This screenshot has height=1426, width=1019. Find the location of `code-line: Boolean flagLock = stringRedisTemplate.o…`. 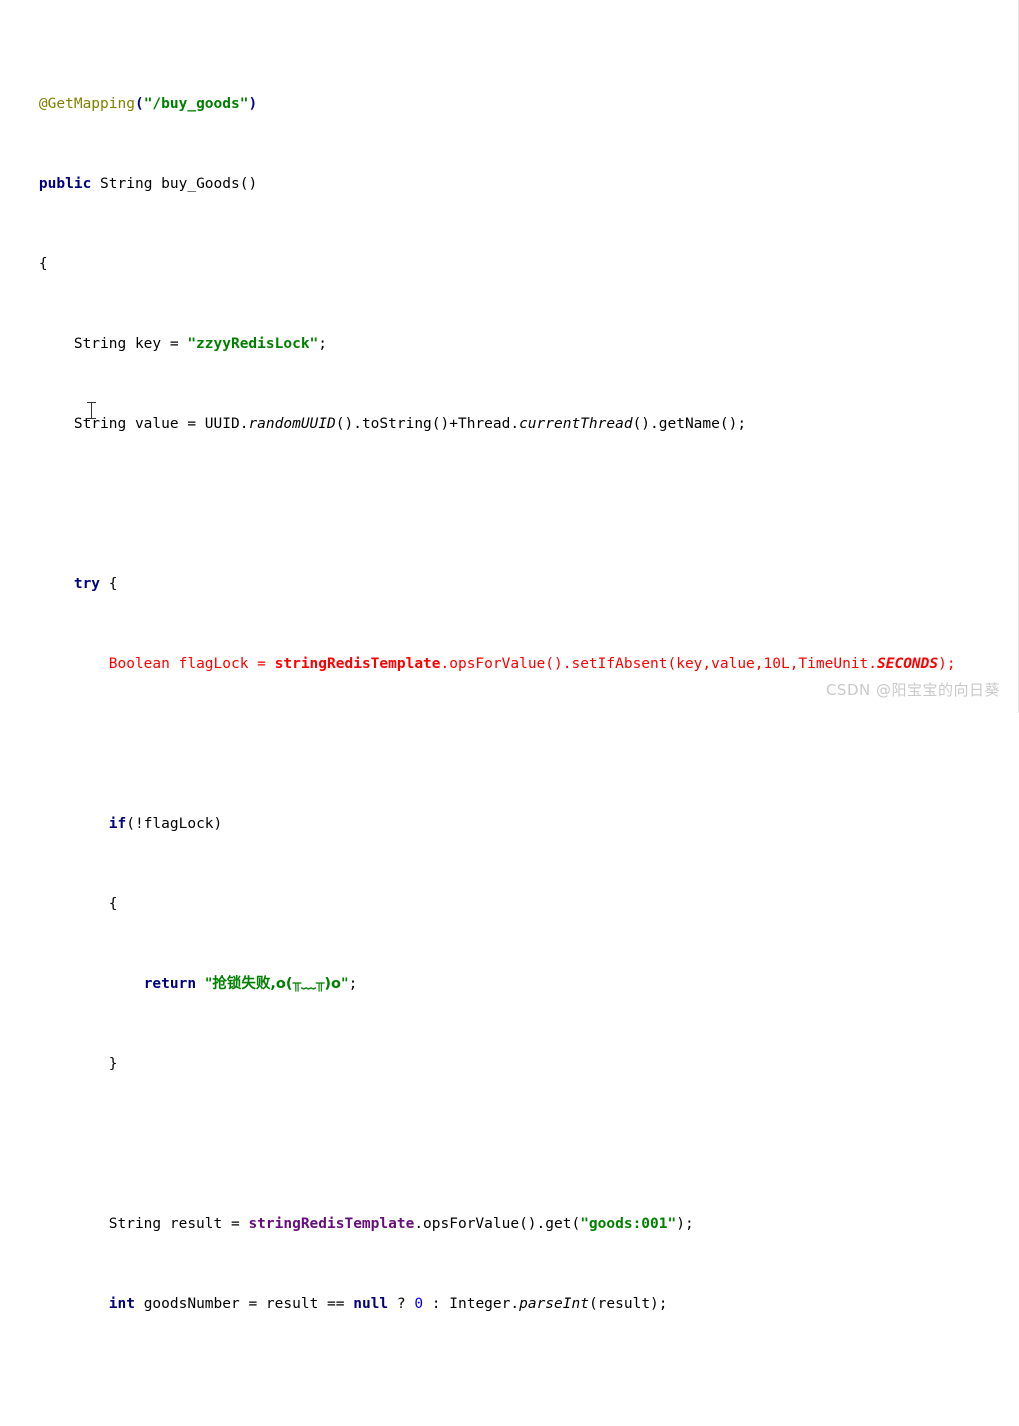

code-line: Boolean flagLock = stringRedisTemplate.o… is located at coordinates (532, 664).